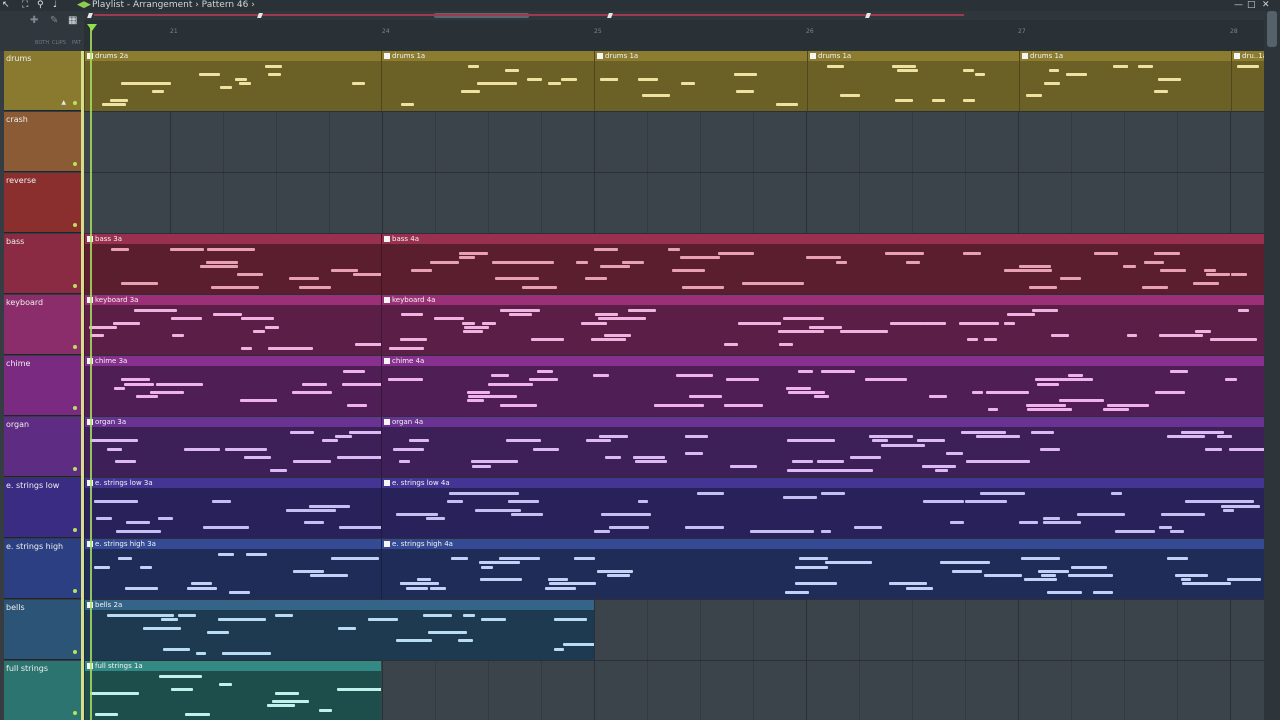 Image resolution: width=1280 pixels, height=720 pixels. Describe the element at coordinates (6, 5) in the screenshot. I see `pointer-icon: ↖` at that location.